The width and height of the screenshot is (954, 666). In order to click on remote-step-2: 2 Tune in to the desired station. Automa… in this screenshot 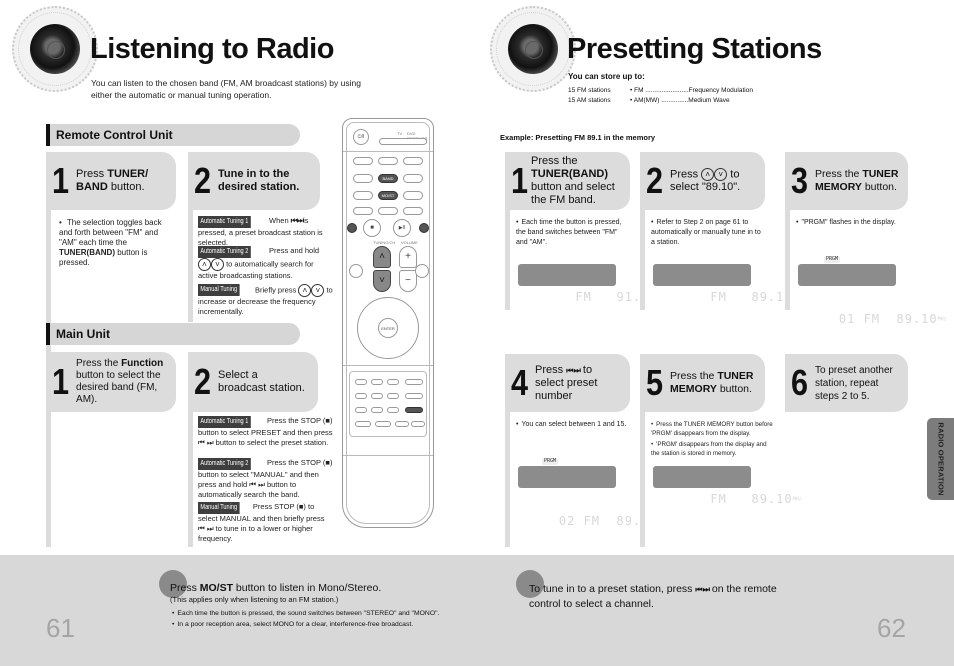, I will do `click(260, 237)`.